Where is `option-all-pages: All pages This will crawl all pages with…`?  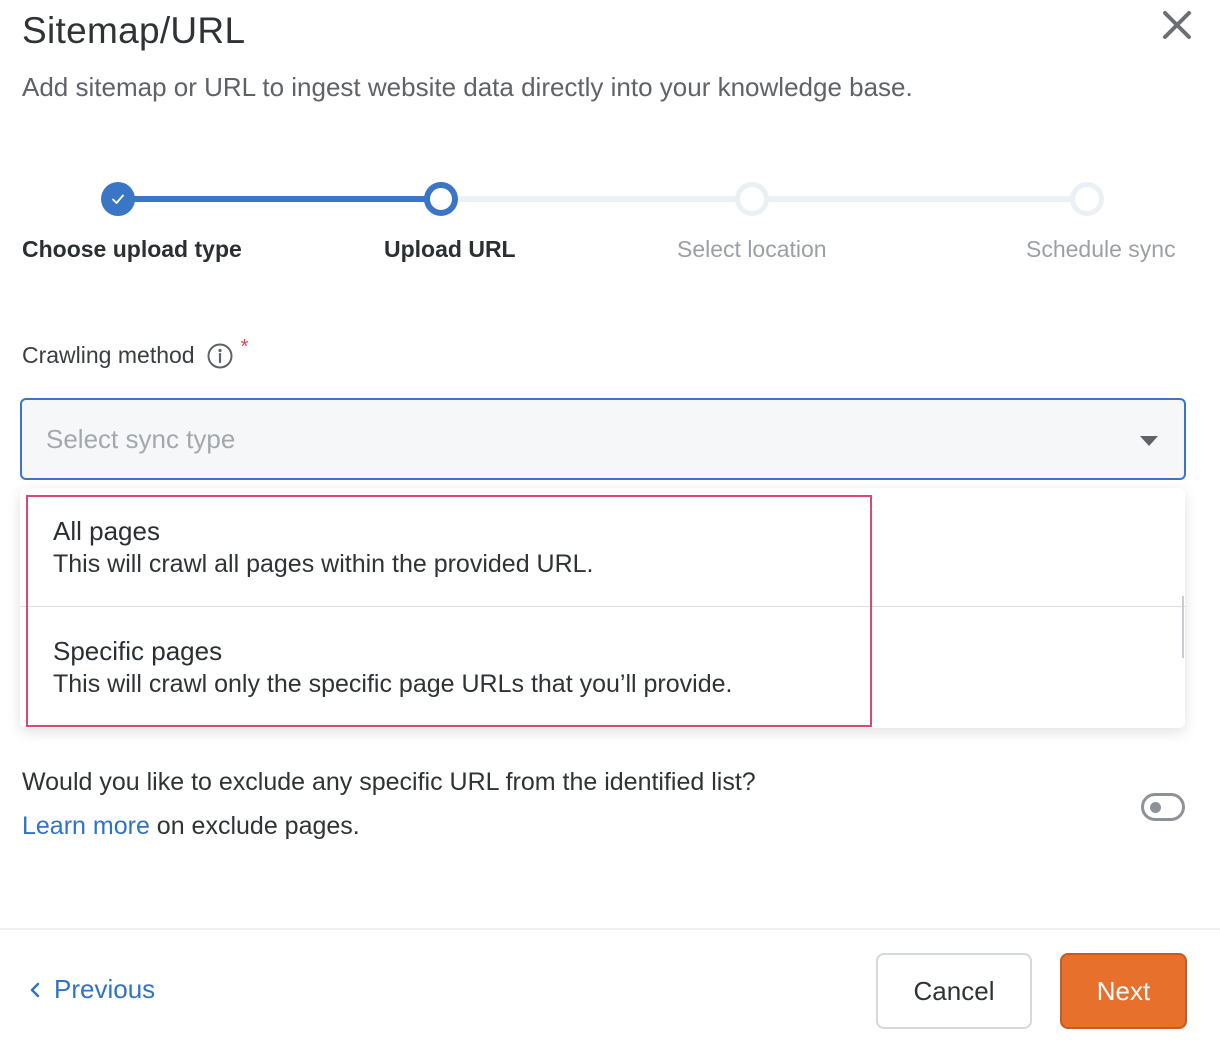 option-all-pages: All pages This will crawl all pages with… is located at coordinates (602, 547).